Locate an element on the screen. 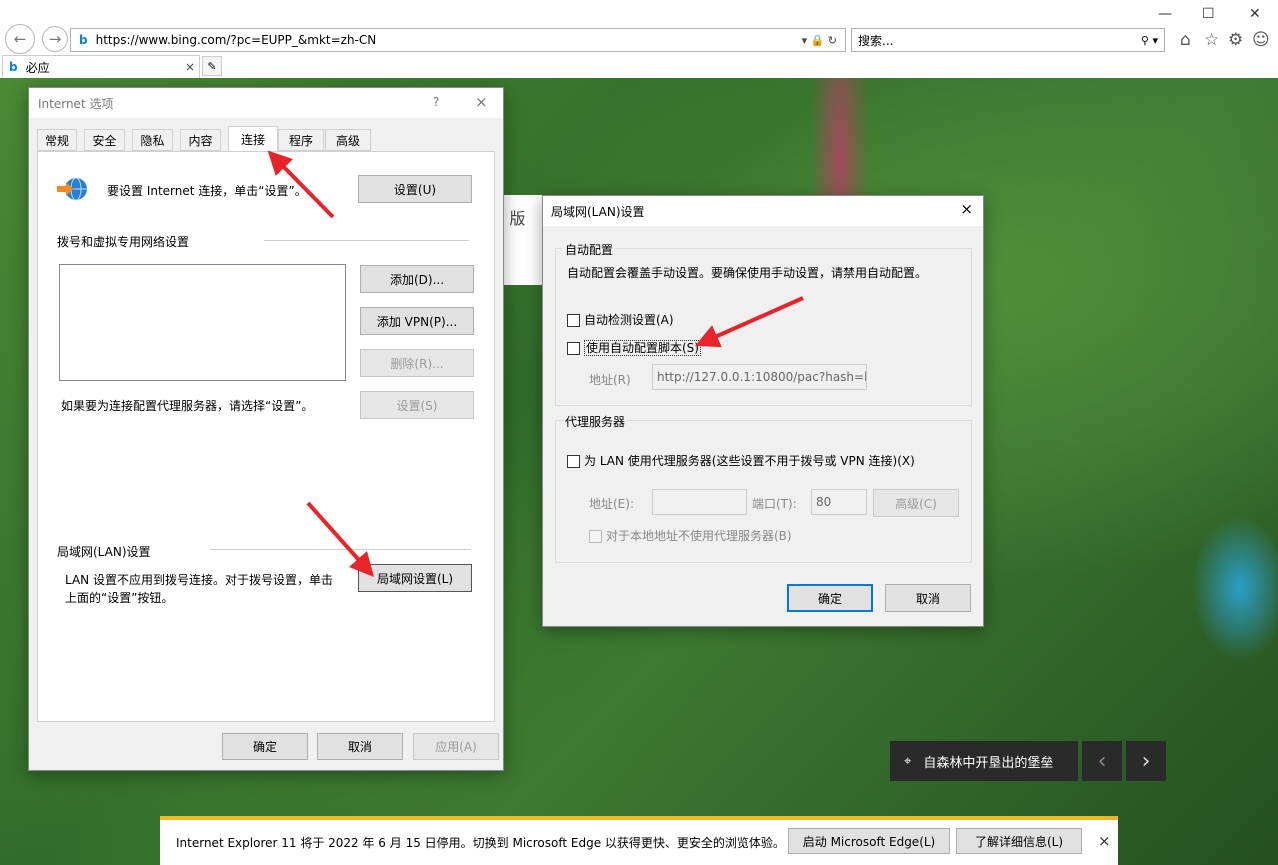 Image resolution: width=1278 pixels, height=865 pixels. partial-text: 版 is located at coordinates (517, 218).